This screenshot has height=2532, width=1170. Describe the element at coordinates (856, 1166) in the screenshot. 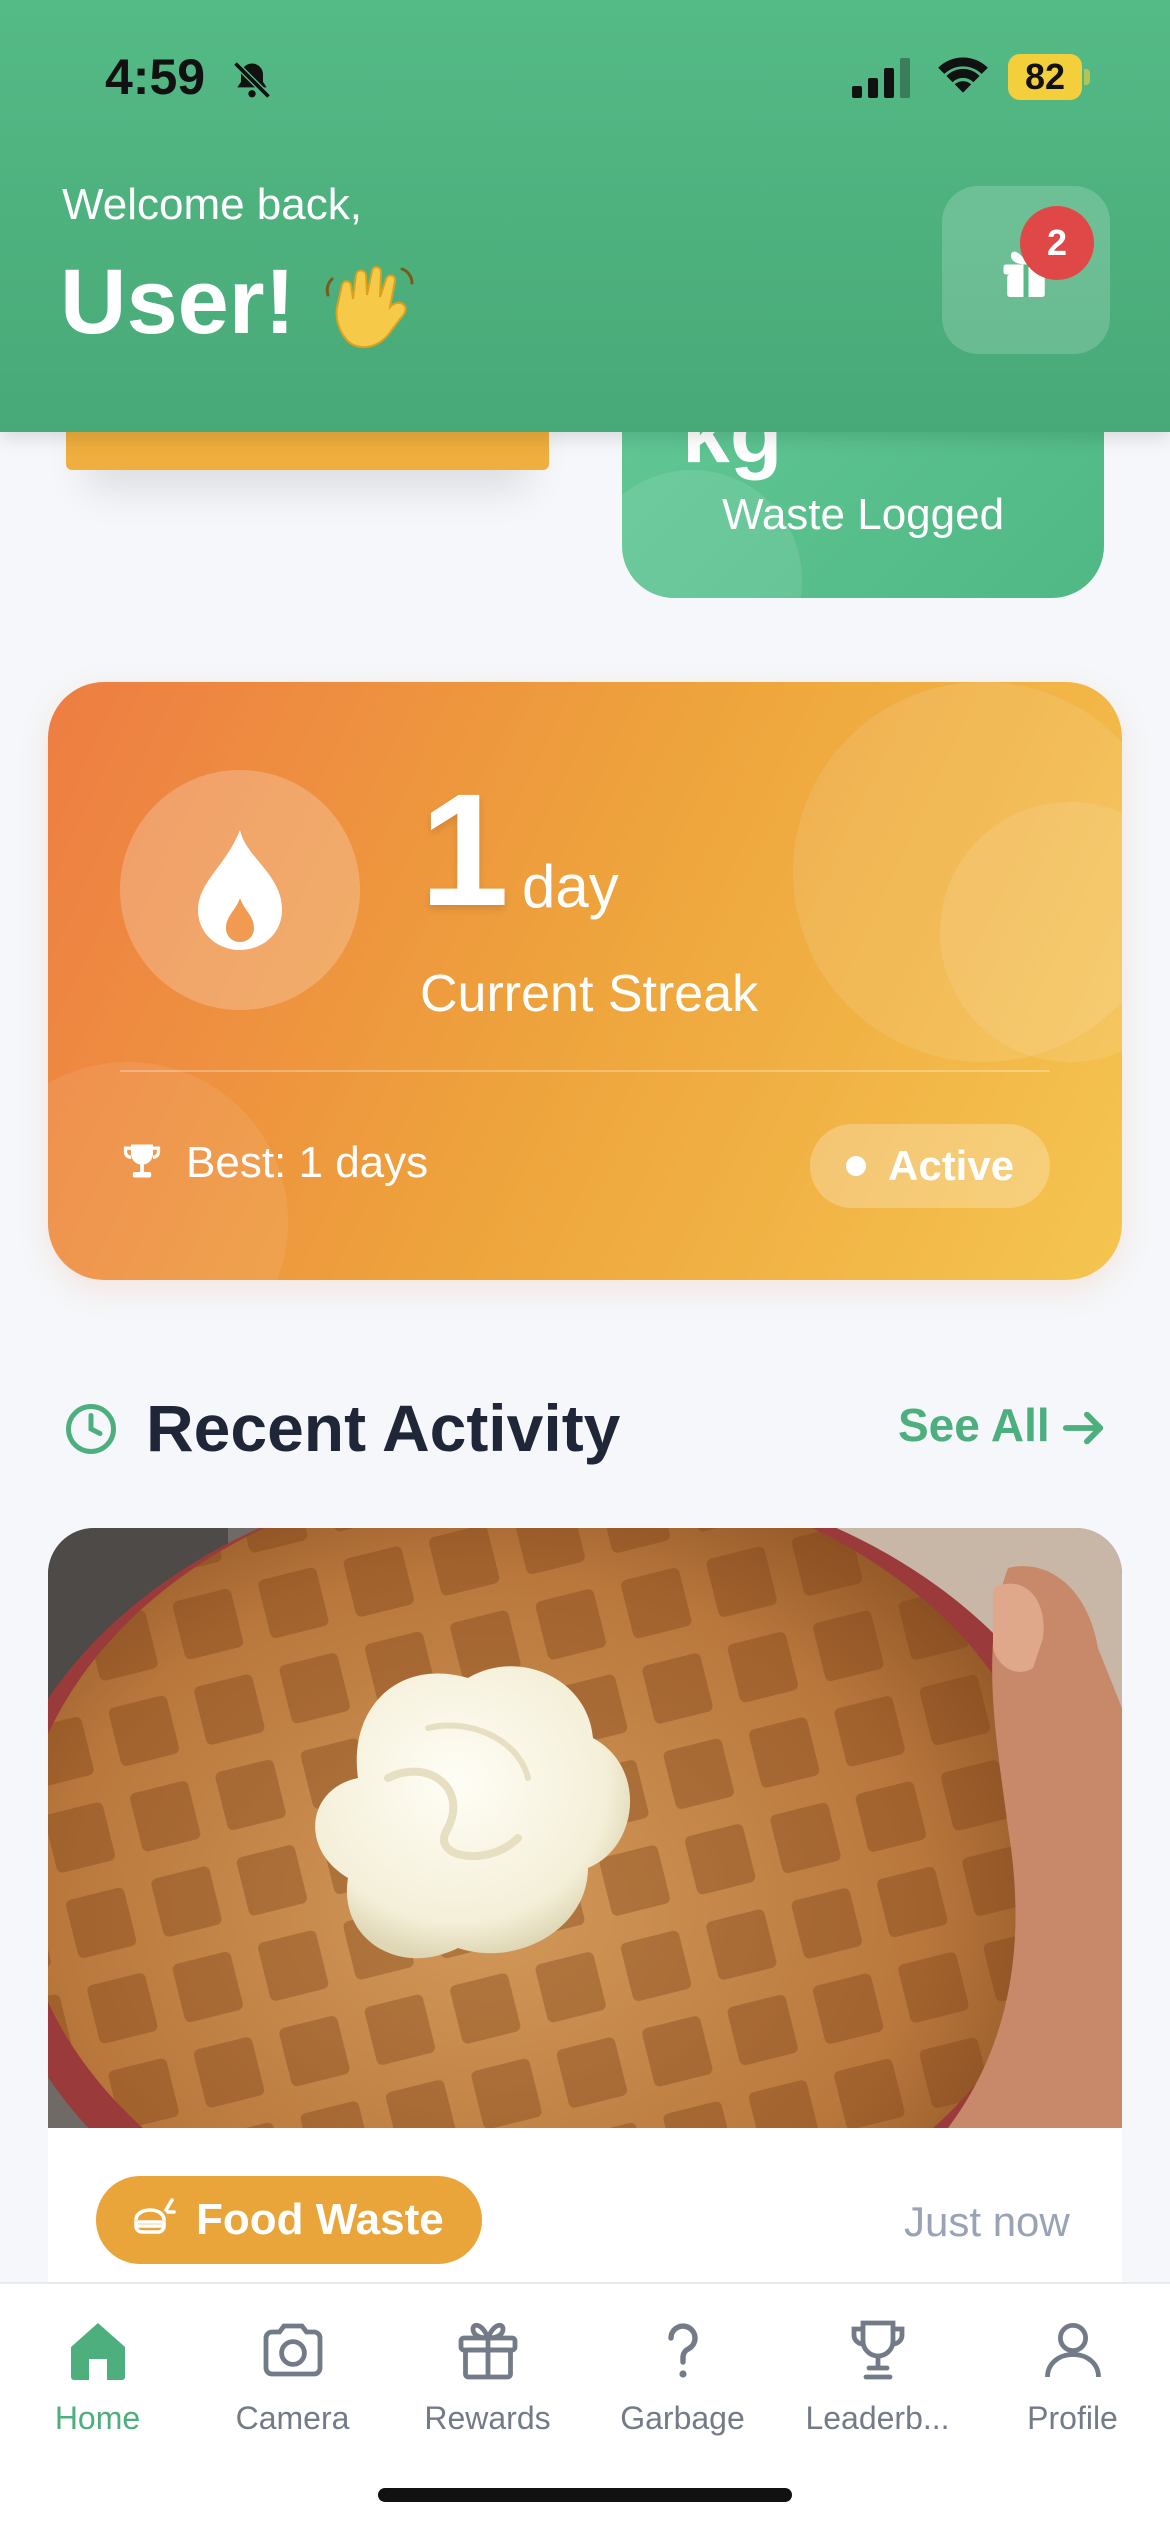

I see `status-dot` at that location.